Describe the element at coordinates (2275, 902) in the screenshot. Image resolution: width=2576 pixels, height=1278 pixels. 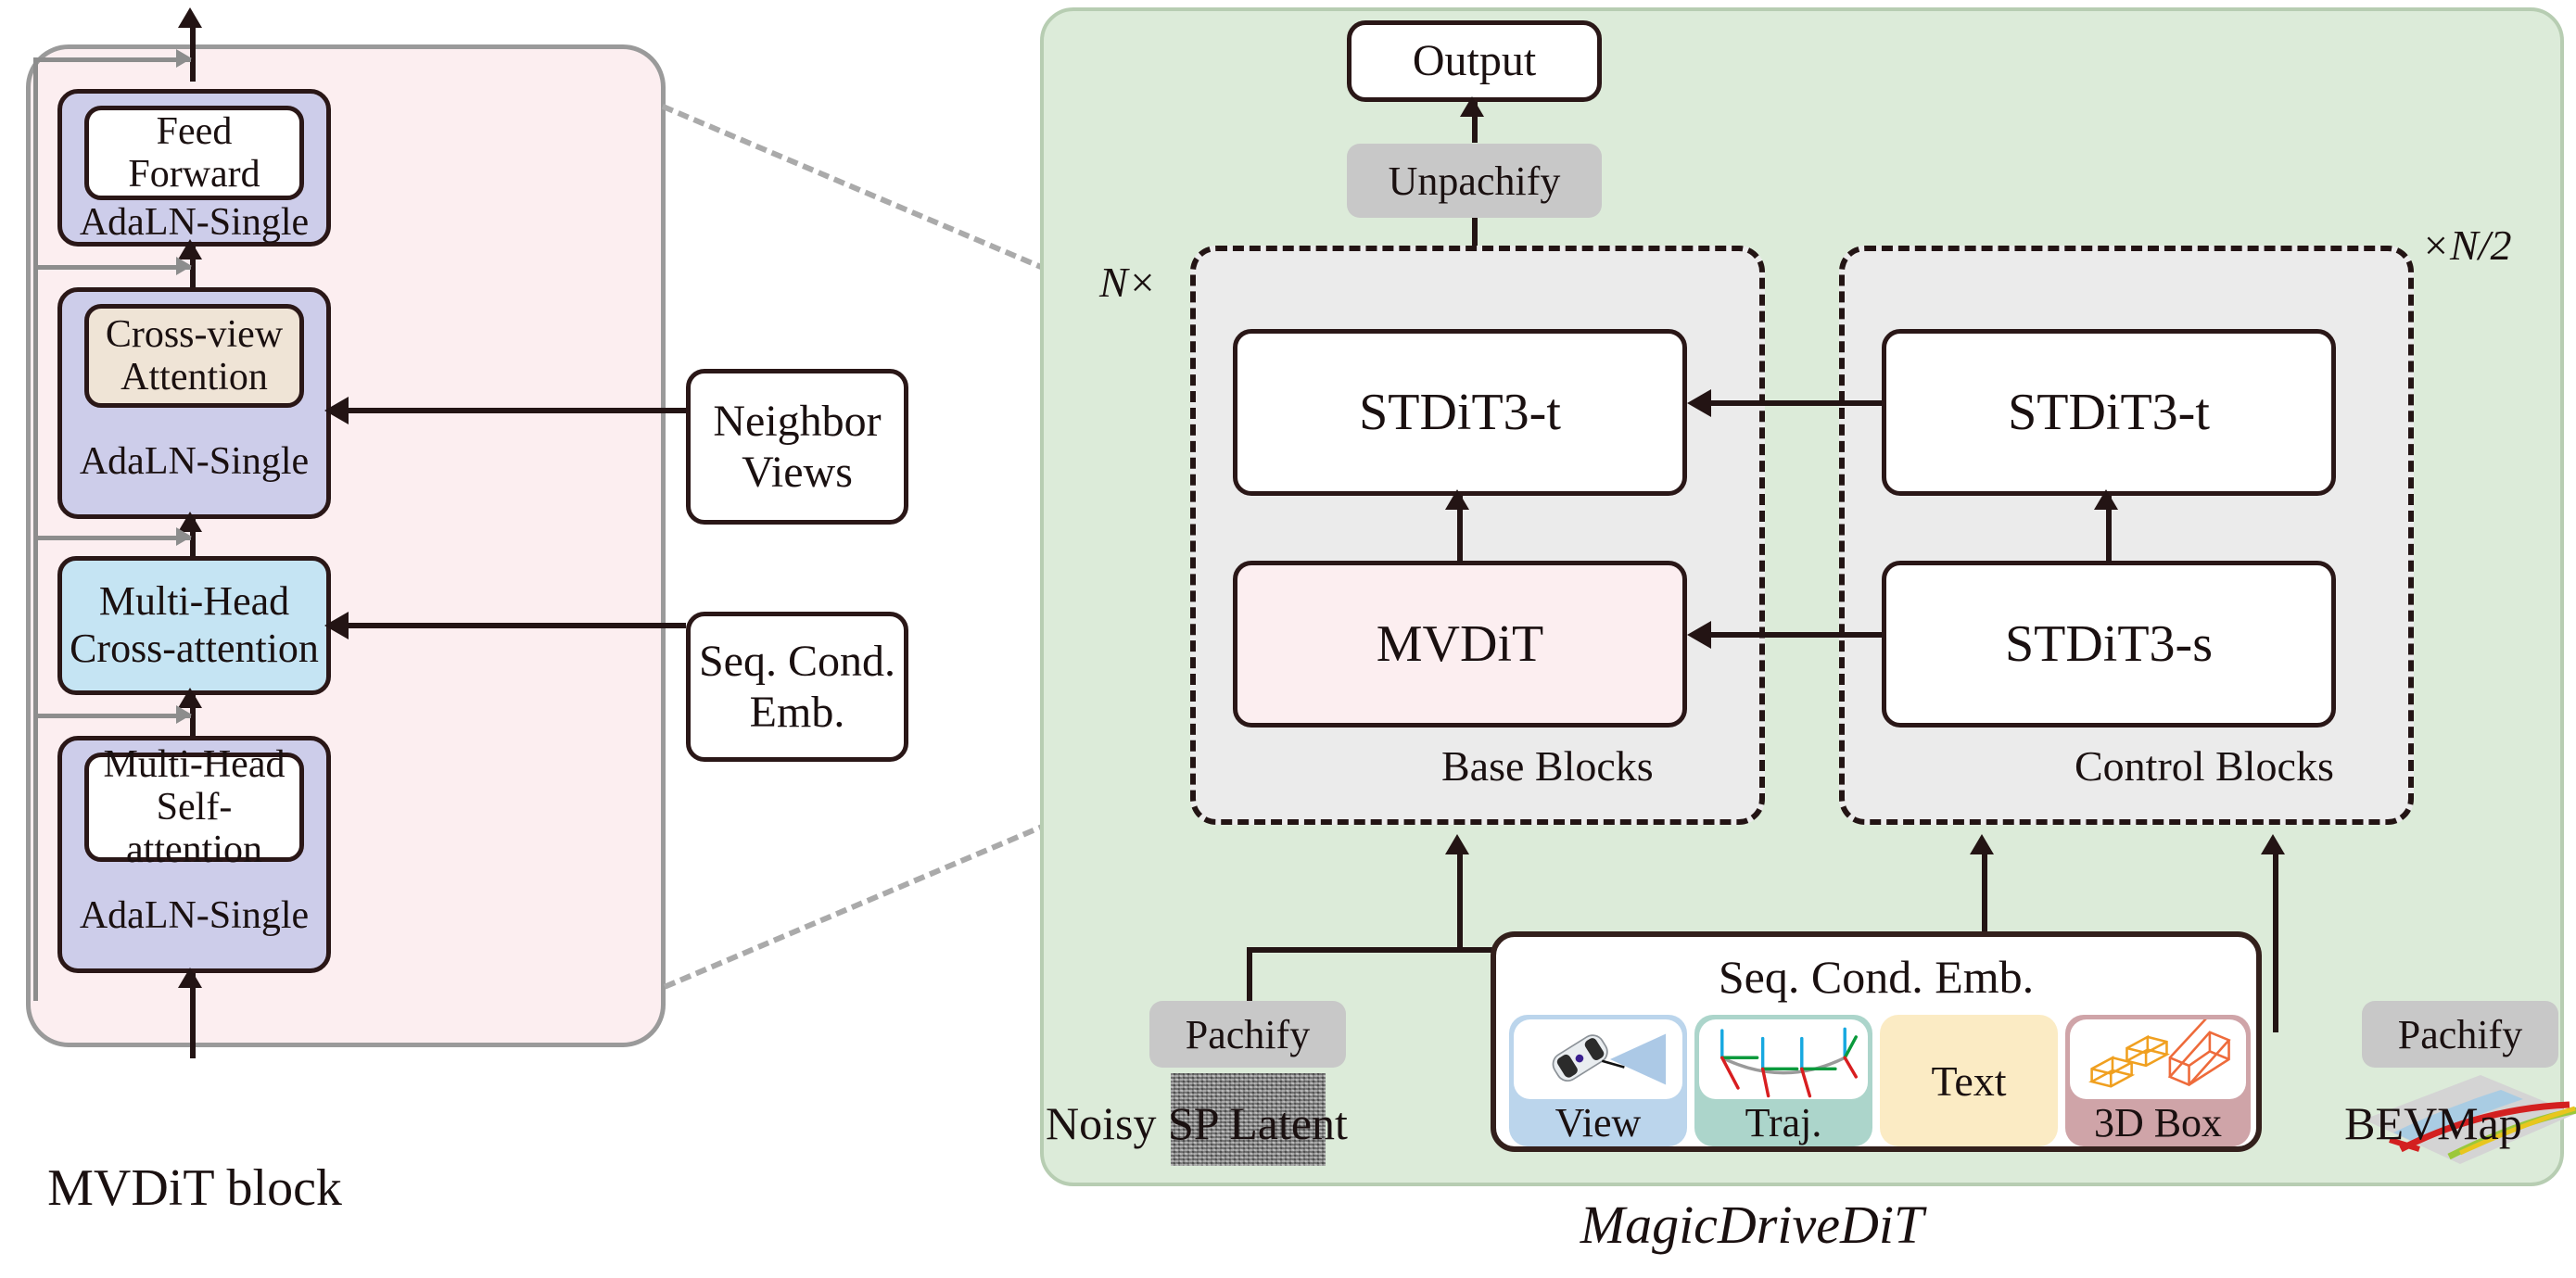
I see `bevmap-riser` at that location.